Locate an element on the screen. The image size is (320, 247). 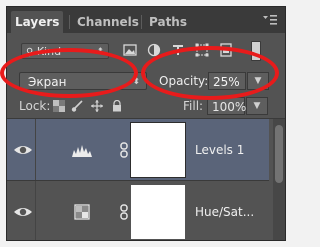
tab-paths: Paths is located at coordinates (168, 22).